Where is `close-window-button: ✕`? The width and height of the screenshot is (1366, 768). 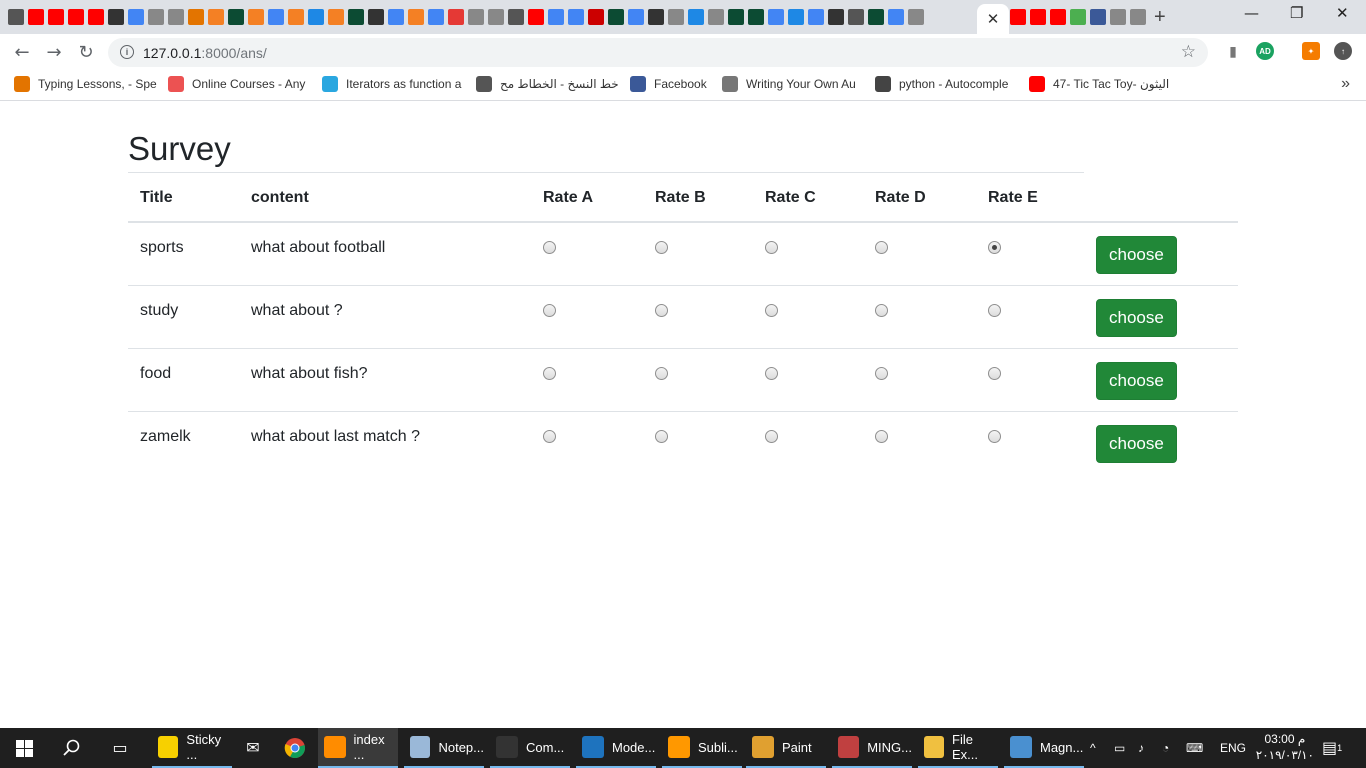 close-window-button: ✕ is located at coordinates (1342, 13).